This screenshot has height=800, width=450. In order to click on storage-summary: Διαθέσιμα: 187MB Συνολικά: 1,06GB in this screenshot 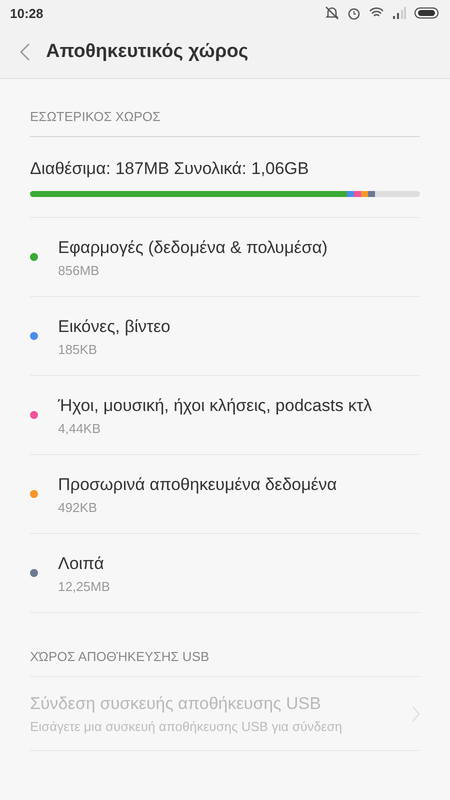, I will do `click(170, 169)`.